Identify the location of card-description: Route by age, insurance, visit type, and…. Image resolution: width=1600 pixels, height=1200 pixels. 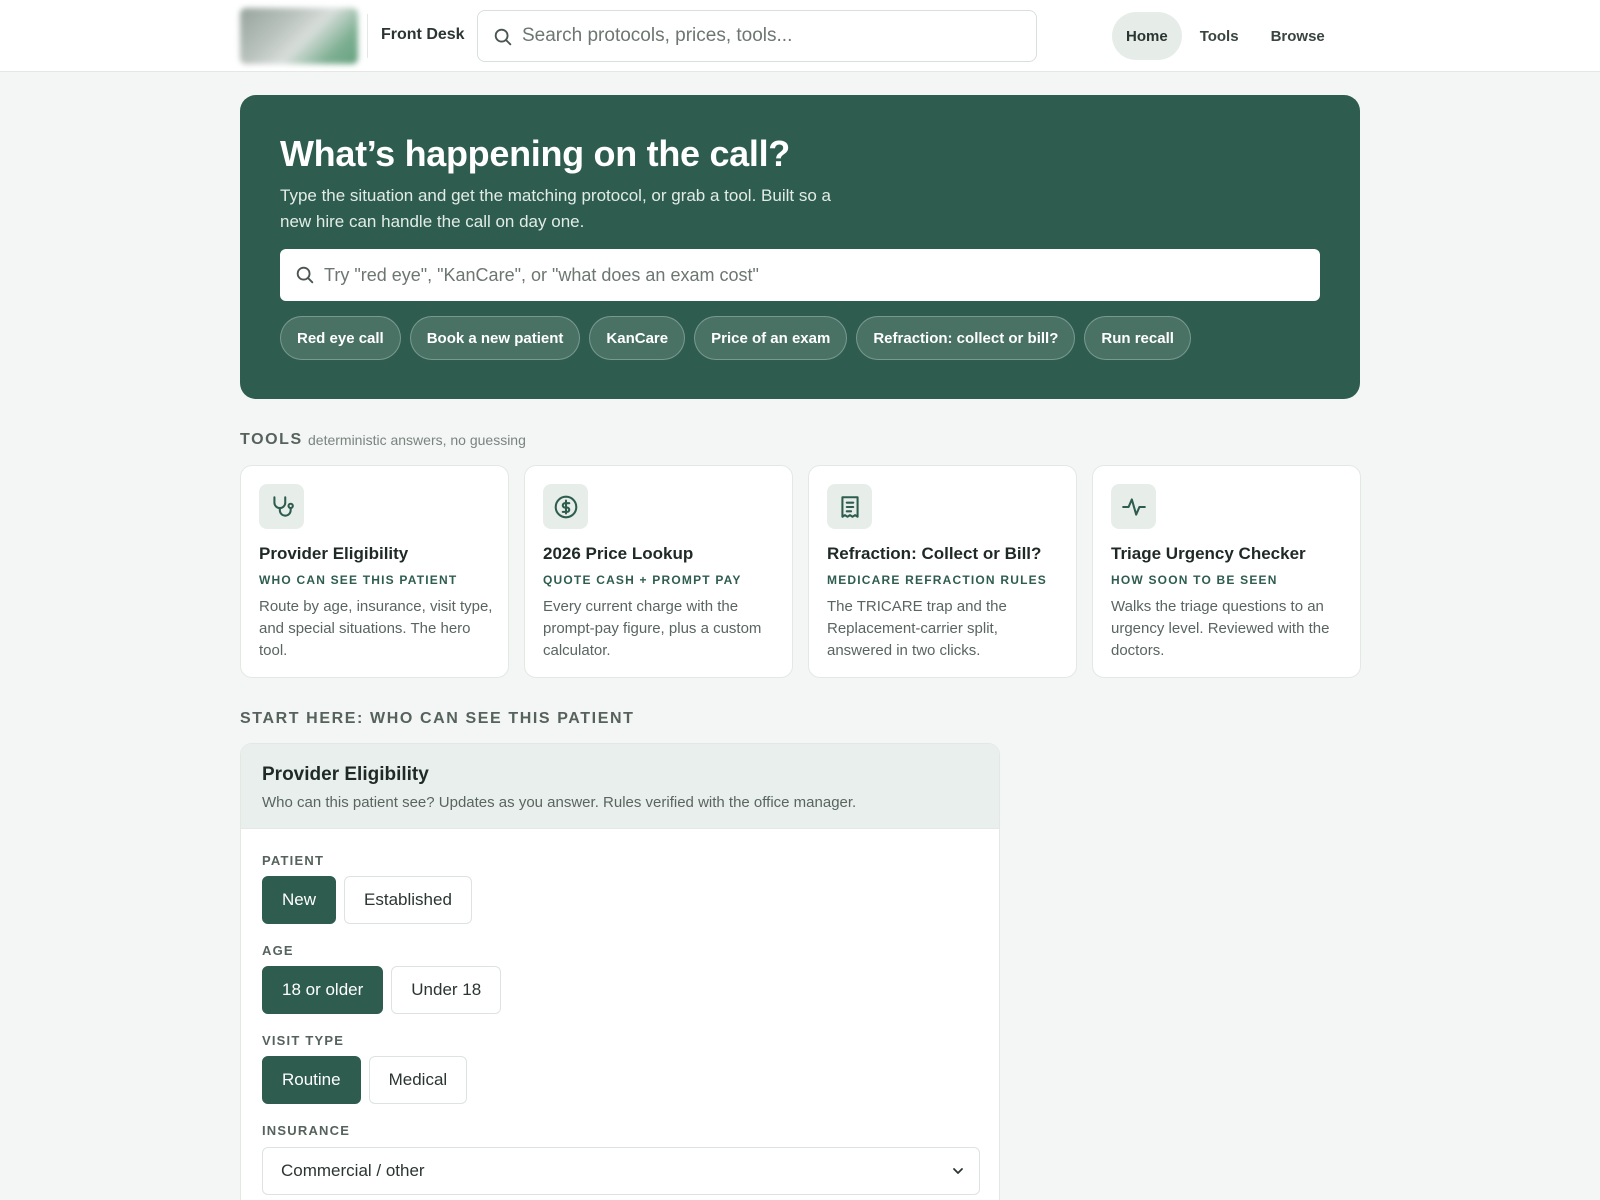
(376, 628).